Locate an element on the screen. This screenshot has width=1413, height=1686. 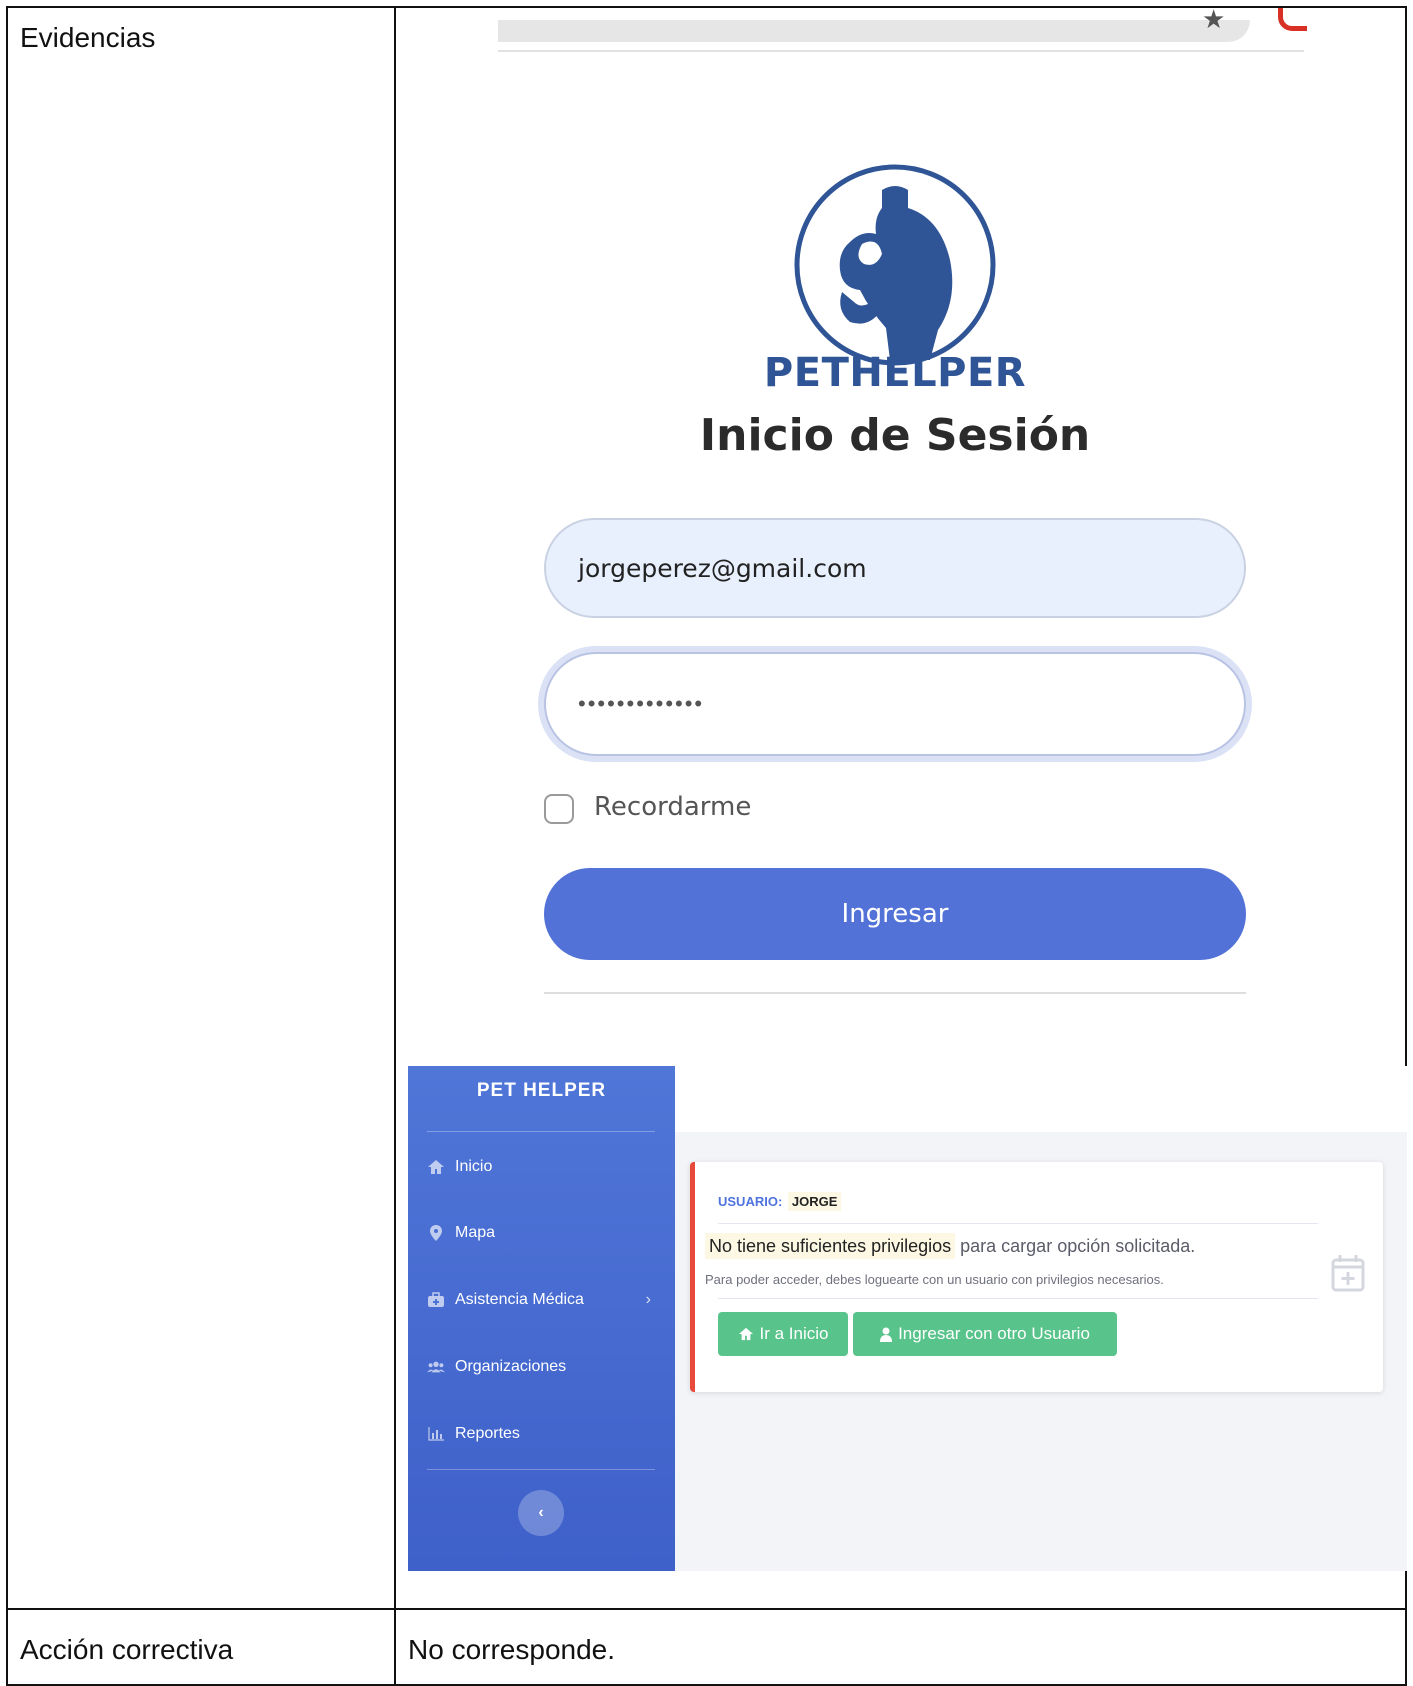
browser-address-bar is located at coordinates (874, 31).